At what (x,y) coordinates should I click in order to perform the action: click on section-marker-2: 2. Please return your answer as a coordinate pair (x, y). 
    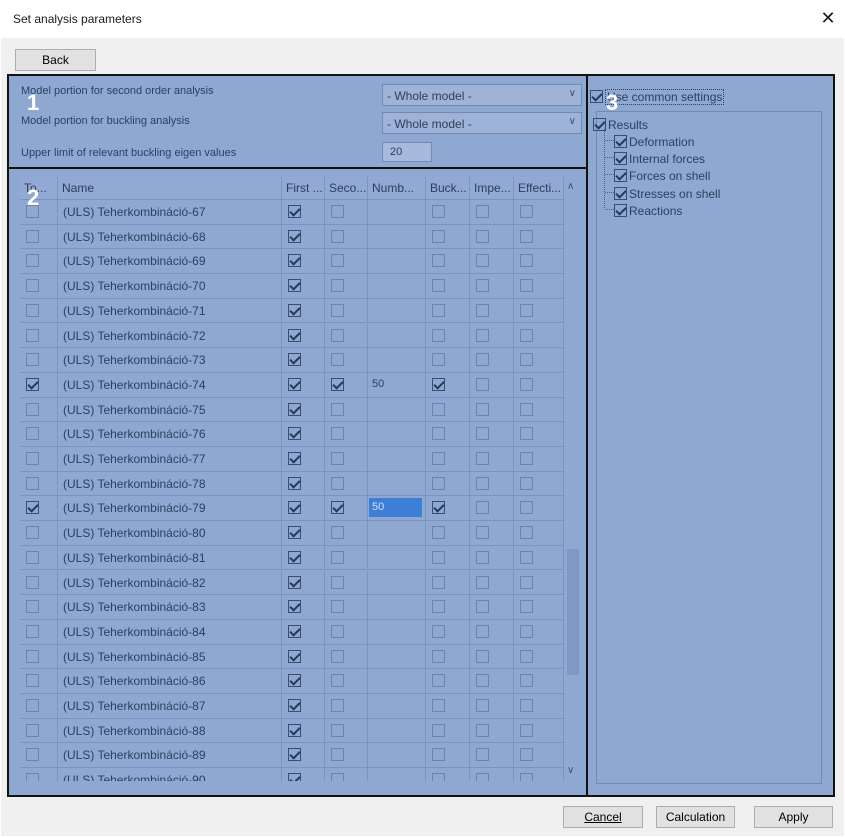
    Looking at the image, I should click on (33, 197).